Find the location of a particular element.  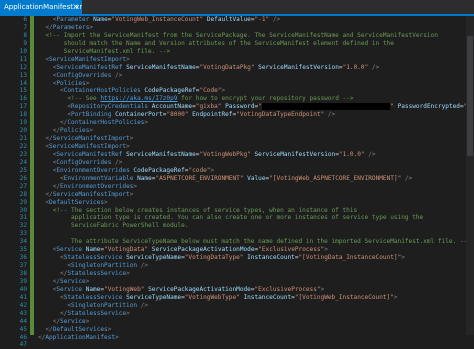

code-line: 37 <SingletonPartition /> is located at coordinates (237, 266).